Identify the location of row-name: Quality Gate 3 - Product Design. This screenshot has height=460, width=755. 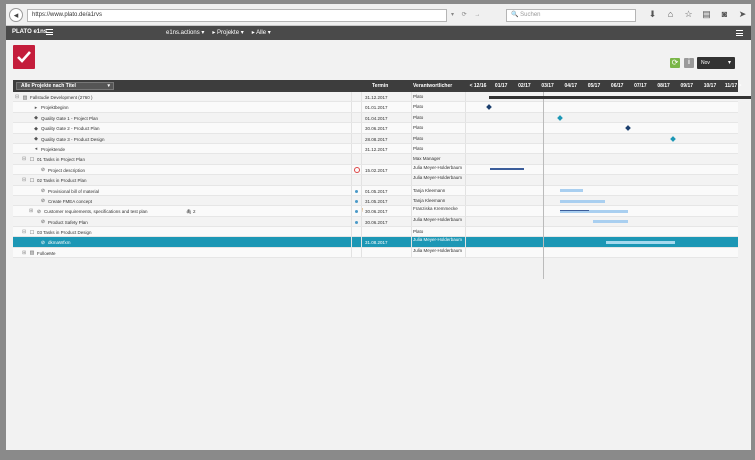
(73, 139).